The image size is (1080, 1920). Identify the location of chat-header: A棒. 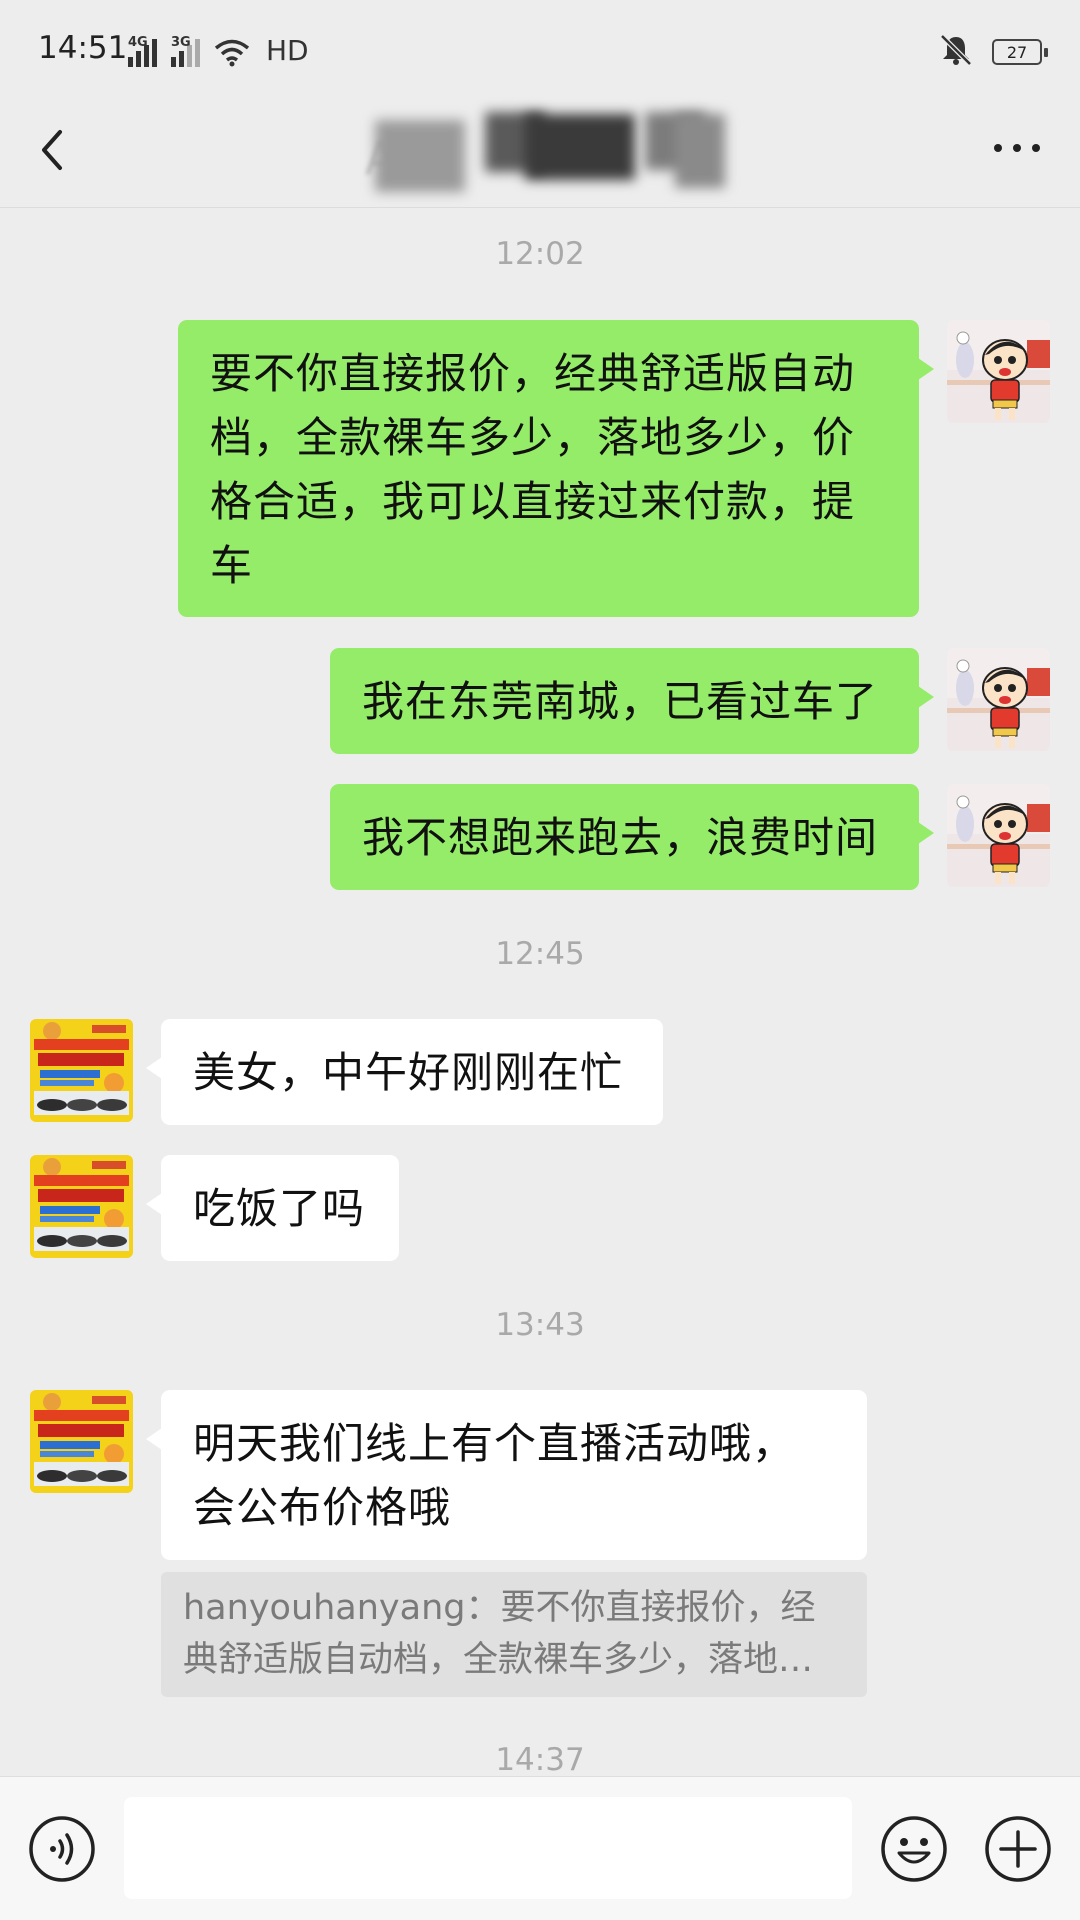
(540, 154).